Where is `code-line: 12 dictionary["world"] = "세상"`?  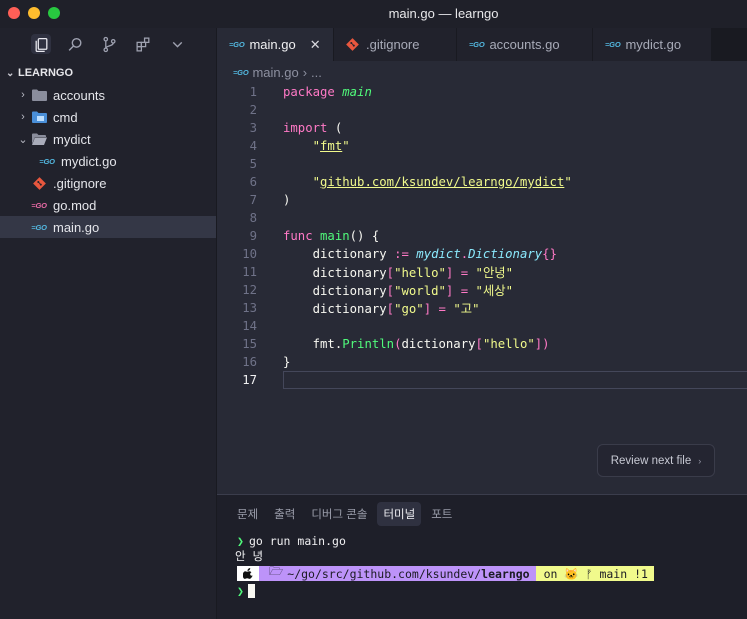
code-line: 12 dictionary["world"] = "세상" is located at coordinates (482, 290).